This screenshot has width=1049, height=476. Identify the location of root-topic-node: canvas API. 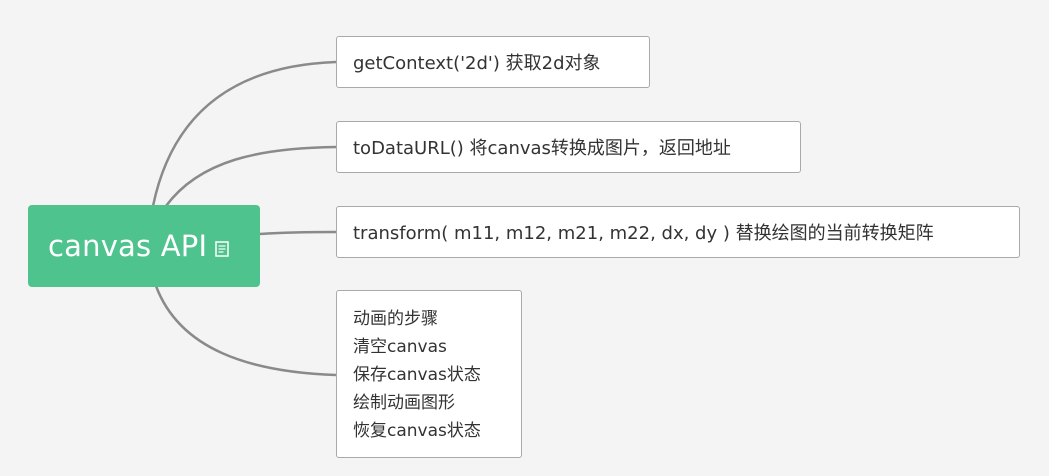
(144, 246).